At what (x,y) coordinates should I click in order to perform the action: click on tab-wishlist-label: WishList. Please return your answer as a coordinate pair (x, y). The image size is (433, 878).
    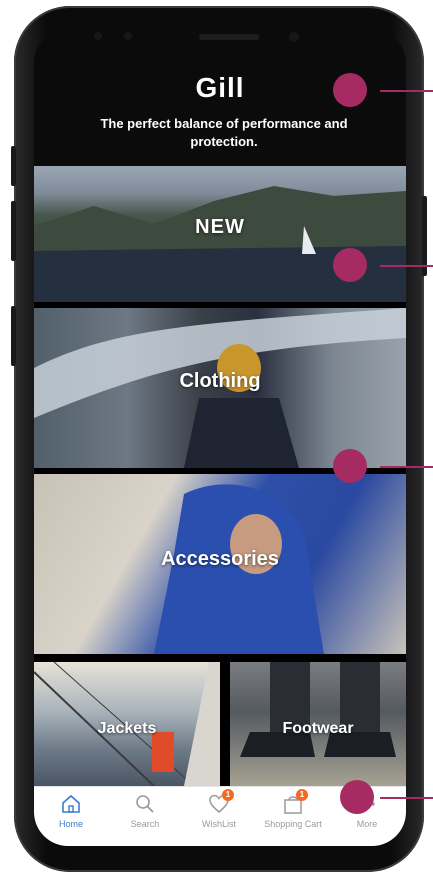
    Looking at the image, I should click on (218, 824).